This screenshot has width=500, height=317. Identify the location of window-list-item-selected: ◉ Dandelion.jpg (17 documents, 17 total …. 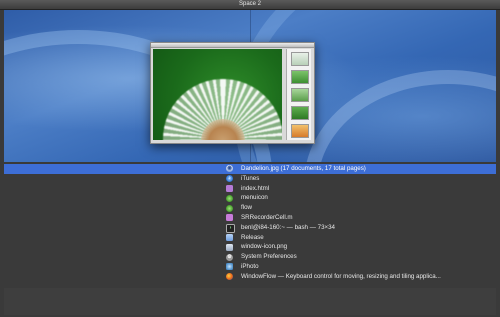
(250, 169).